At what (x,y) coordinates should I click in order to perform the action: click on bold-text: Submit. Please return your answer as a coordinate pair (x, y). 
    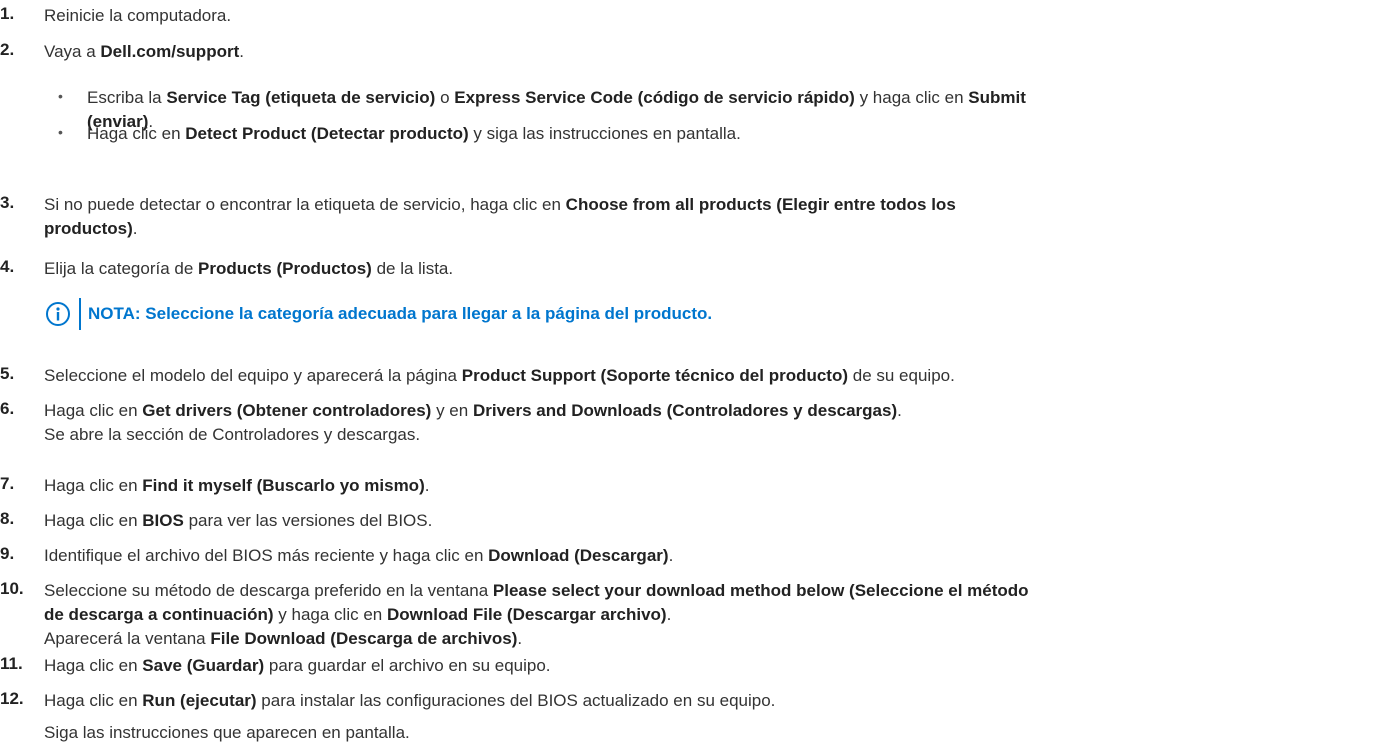
    Looking at the image, I should click on (997, 97).